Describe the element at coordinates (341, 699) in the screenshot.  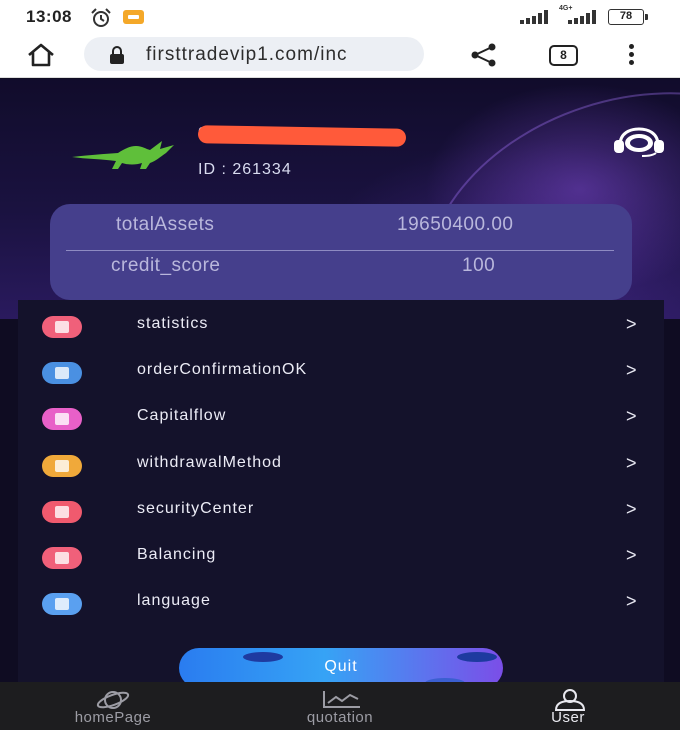
I see `chart-icon` at that location.